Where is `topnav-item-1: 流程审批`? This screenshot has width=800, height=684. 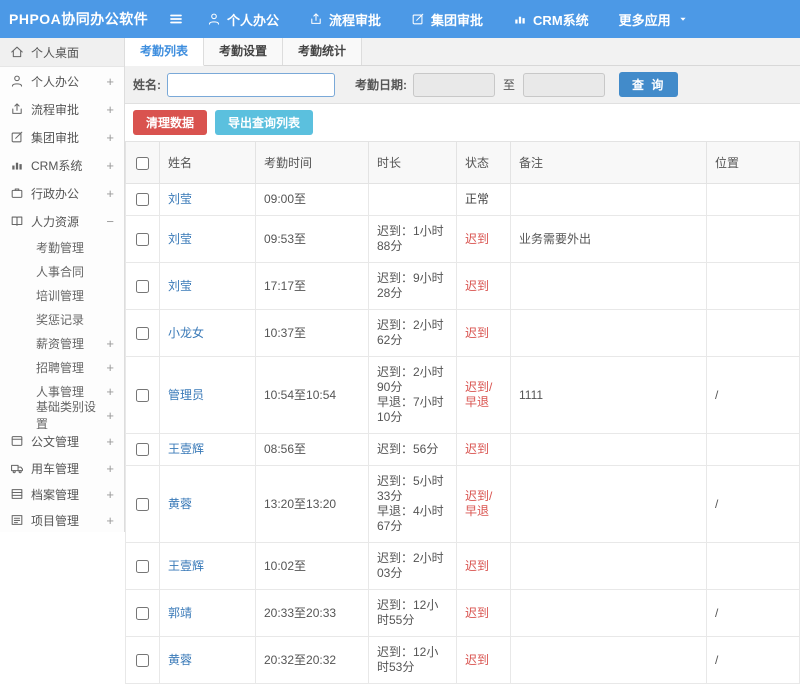
topnav-item-1: 流程审批 is located at coordinates (345, 19).